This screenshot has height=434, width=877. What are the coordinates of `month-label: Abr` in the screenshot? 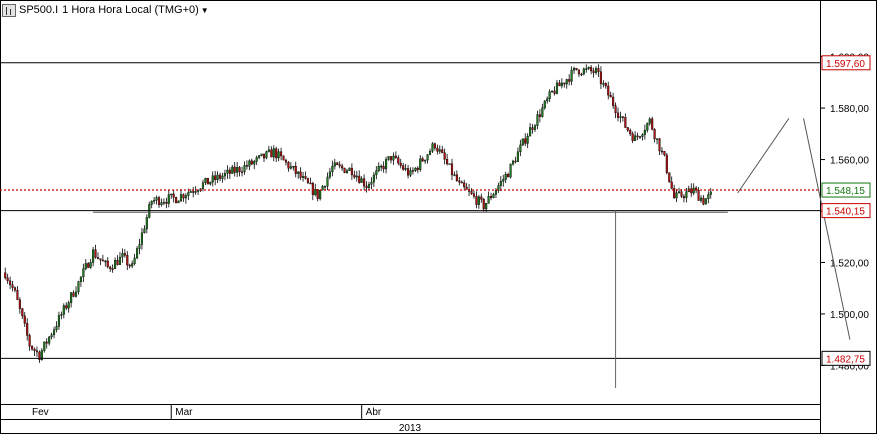 It's located at (374, 412).